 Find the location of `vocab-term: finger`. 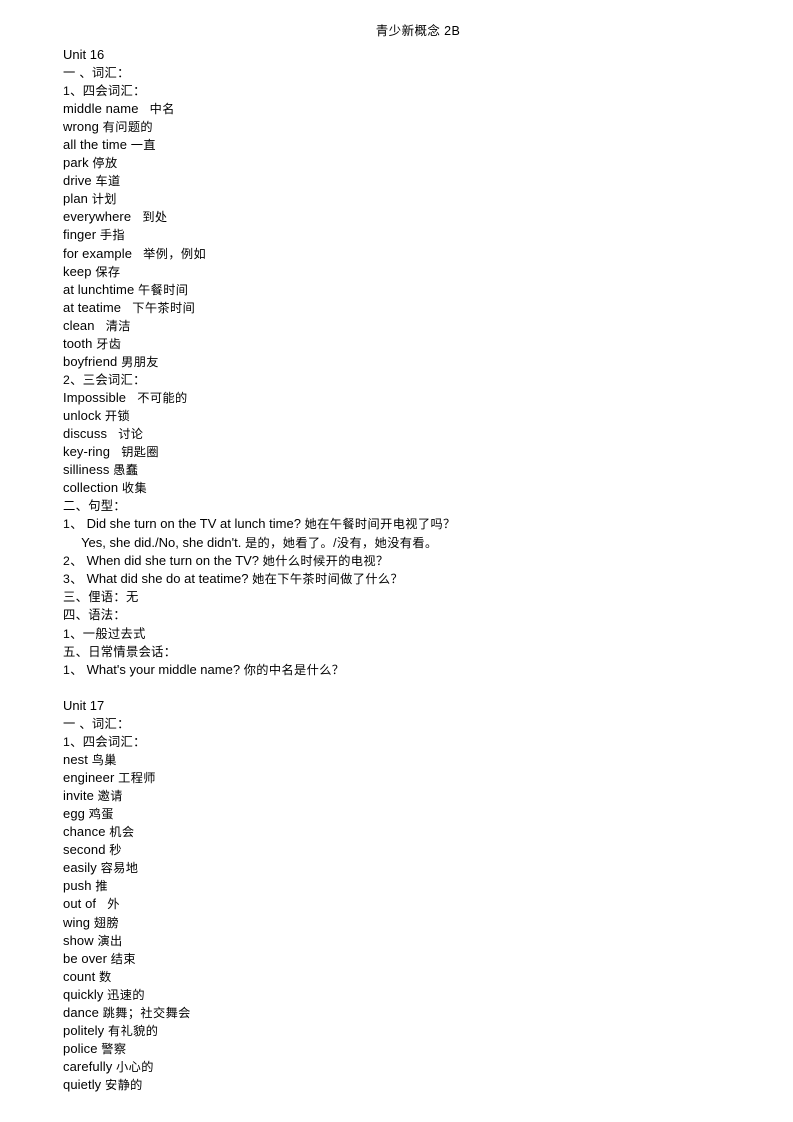

vocab-term: finger is located at coordinates (80, 235).